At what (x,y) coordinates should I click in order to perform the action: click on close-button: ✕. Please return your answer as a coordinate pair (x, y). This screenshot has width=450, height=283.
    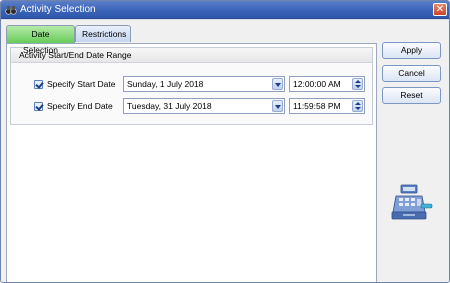
    Looking at the image, I should click on (440, 9).